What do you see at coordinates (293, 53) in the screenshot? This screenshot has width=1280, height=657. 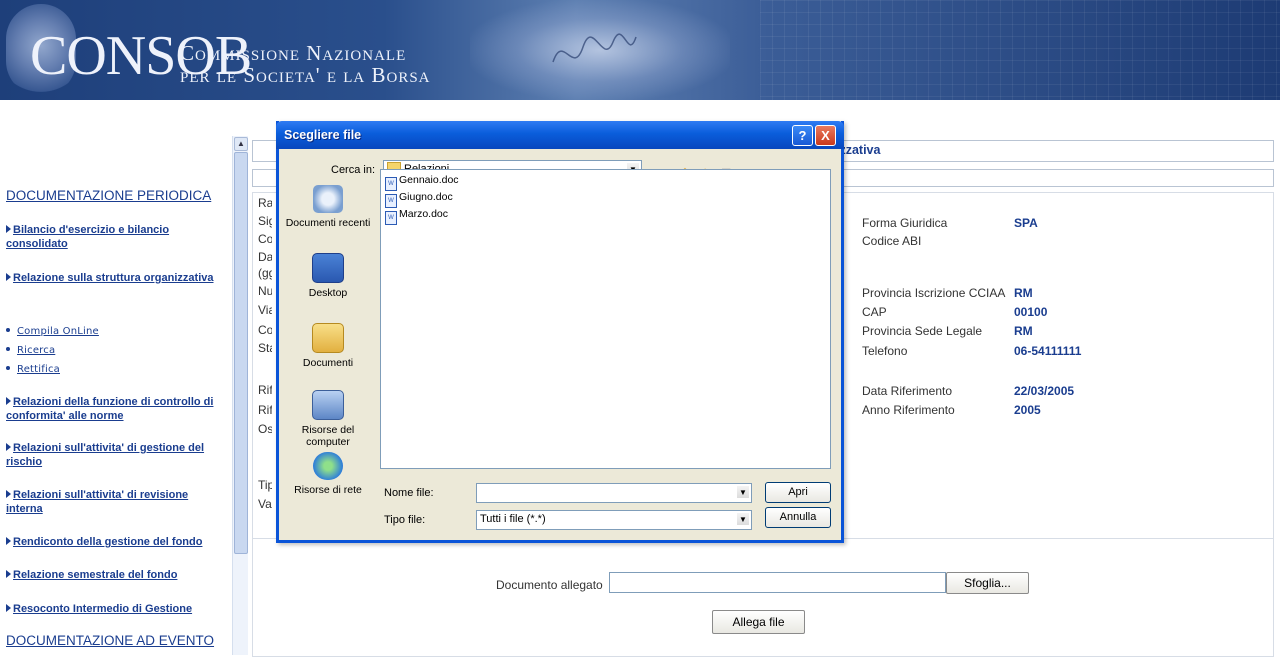 I see `commission-line-1: Commissione Nazionale` at bounding box center [293, 53].